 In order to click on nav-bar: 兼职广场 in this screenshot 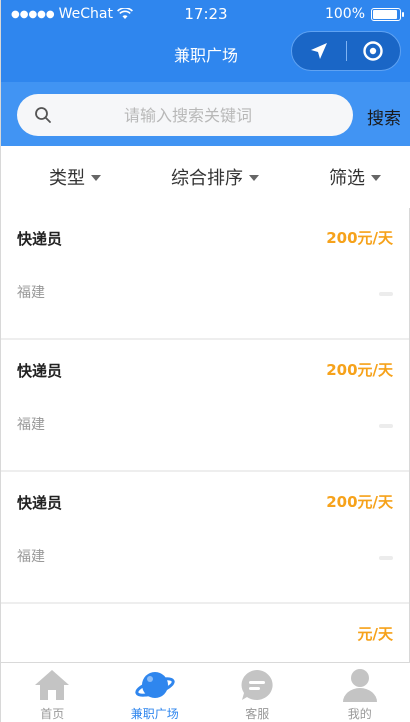, I will do `click(205, 55)`.